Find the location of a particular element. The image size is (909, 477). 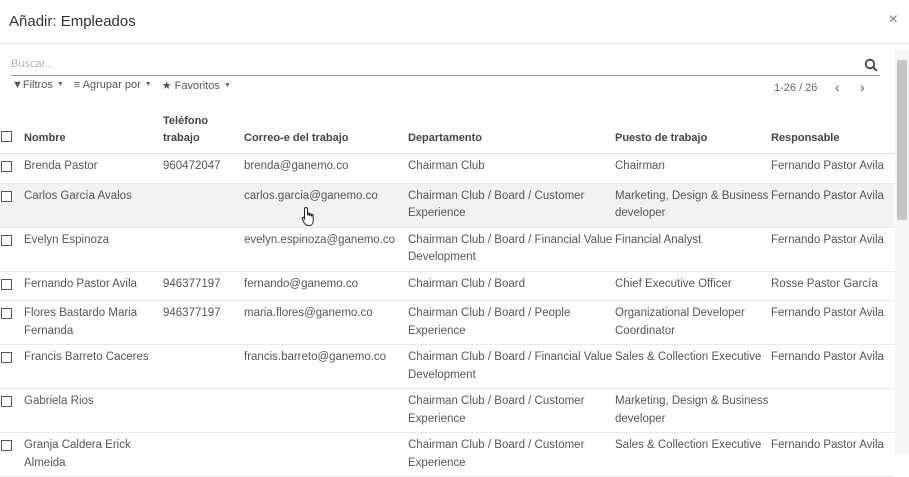

cell-department: Chairman Club / Board is located at coordinates (511, 286).